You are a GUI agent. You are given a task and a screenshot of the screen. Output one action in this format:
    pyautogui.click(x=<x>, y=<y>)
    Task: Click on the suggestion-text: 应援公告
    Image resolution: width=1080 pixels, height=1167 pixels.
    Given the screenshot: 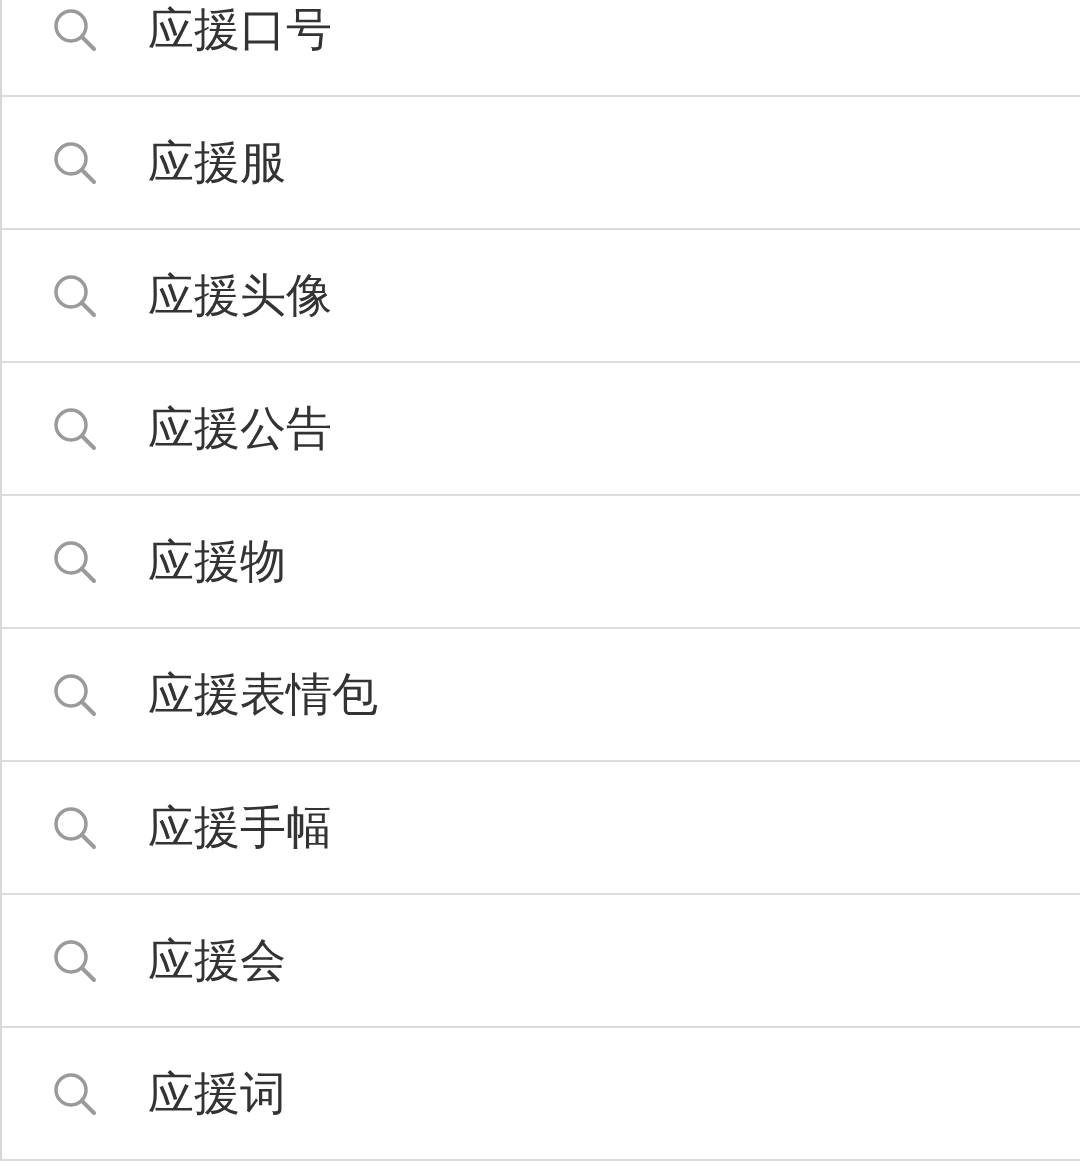 What is the action you would take?
    pyautogui.click(x=240, y=428)
    